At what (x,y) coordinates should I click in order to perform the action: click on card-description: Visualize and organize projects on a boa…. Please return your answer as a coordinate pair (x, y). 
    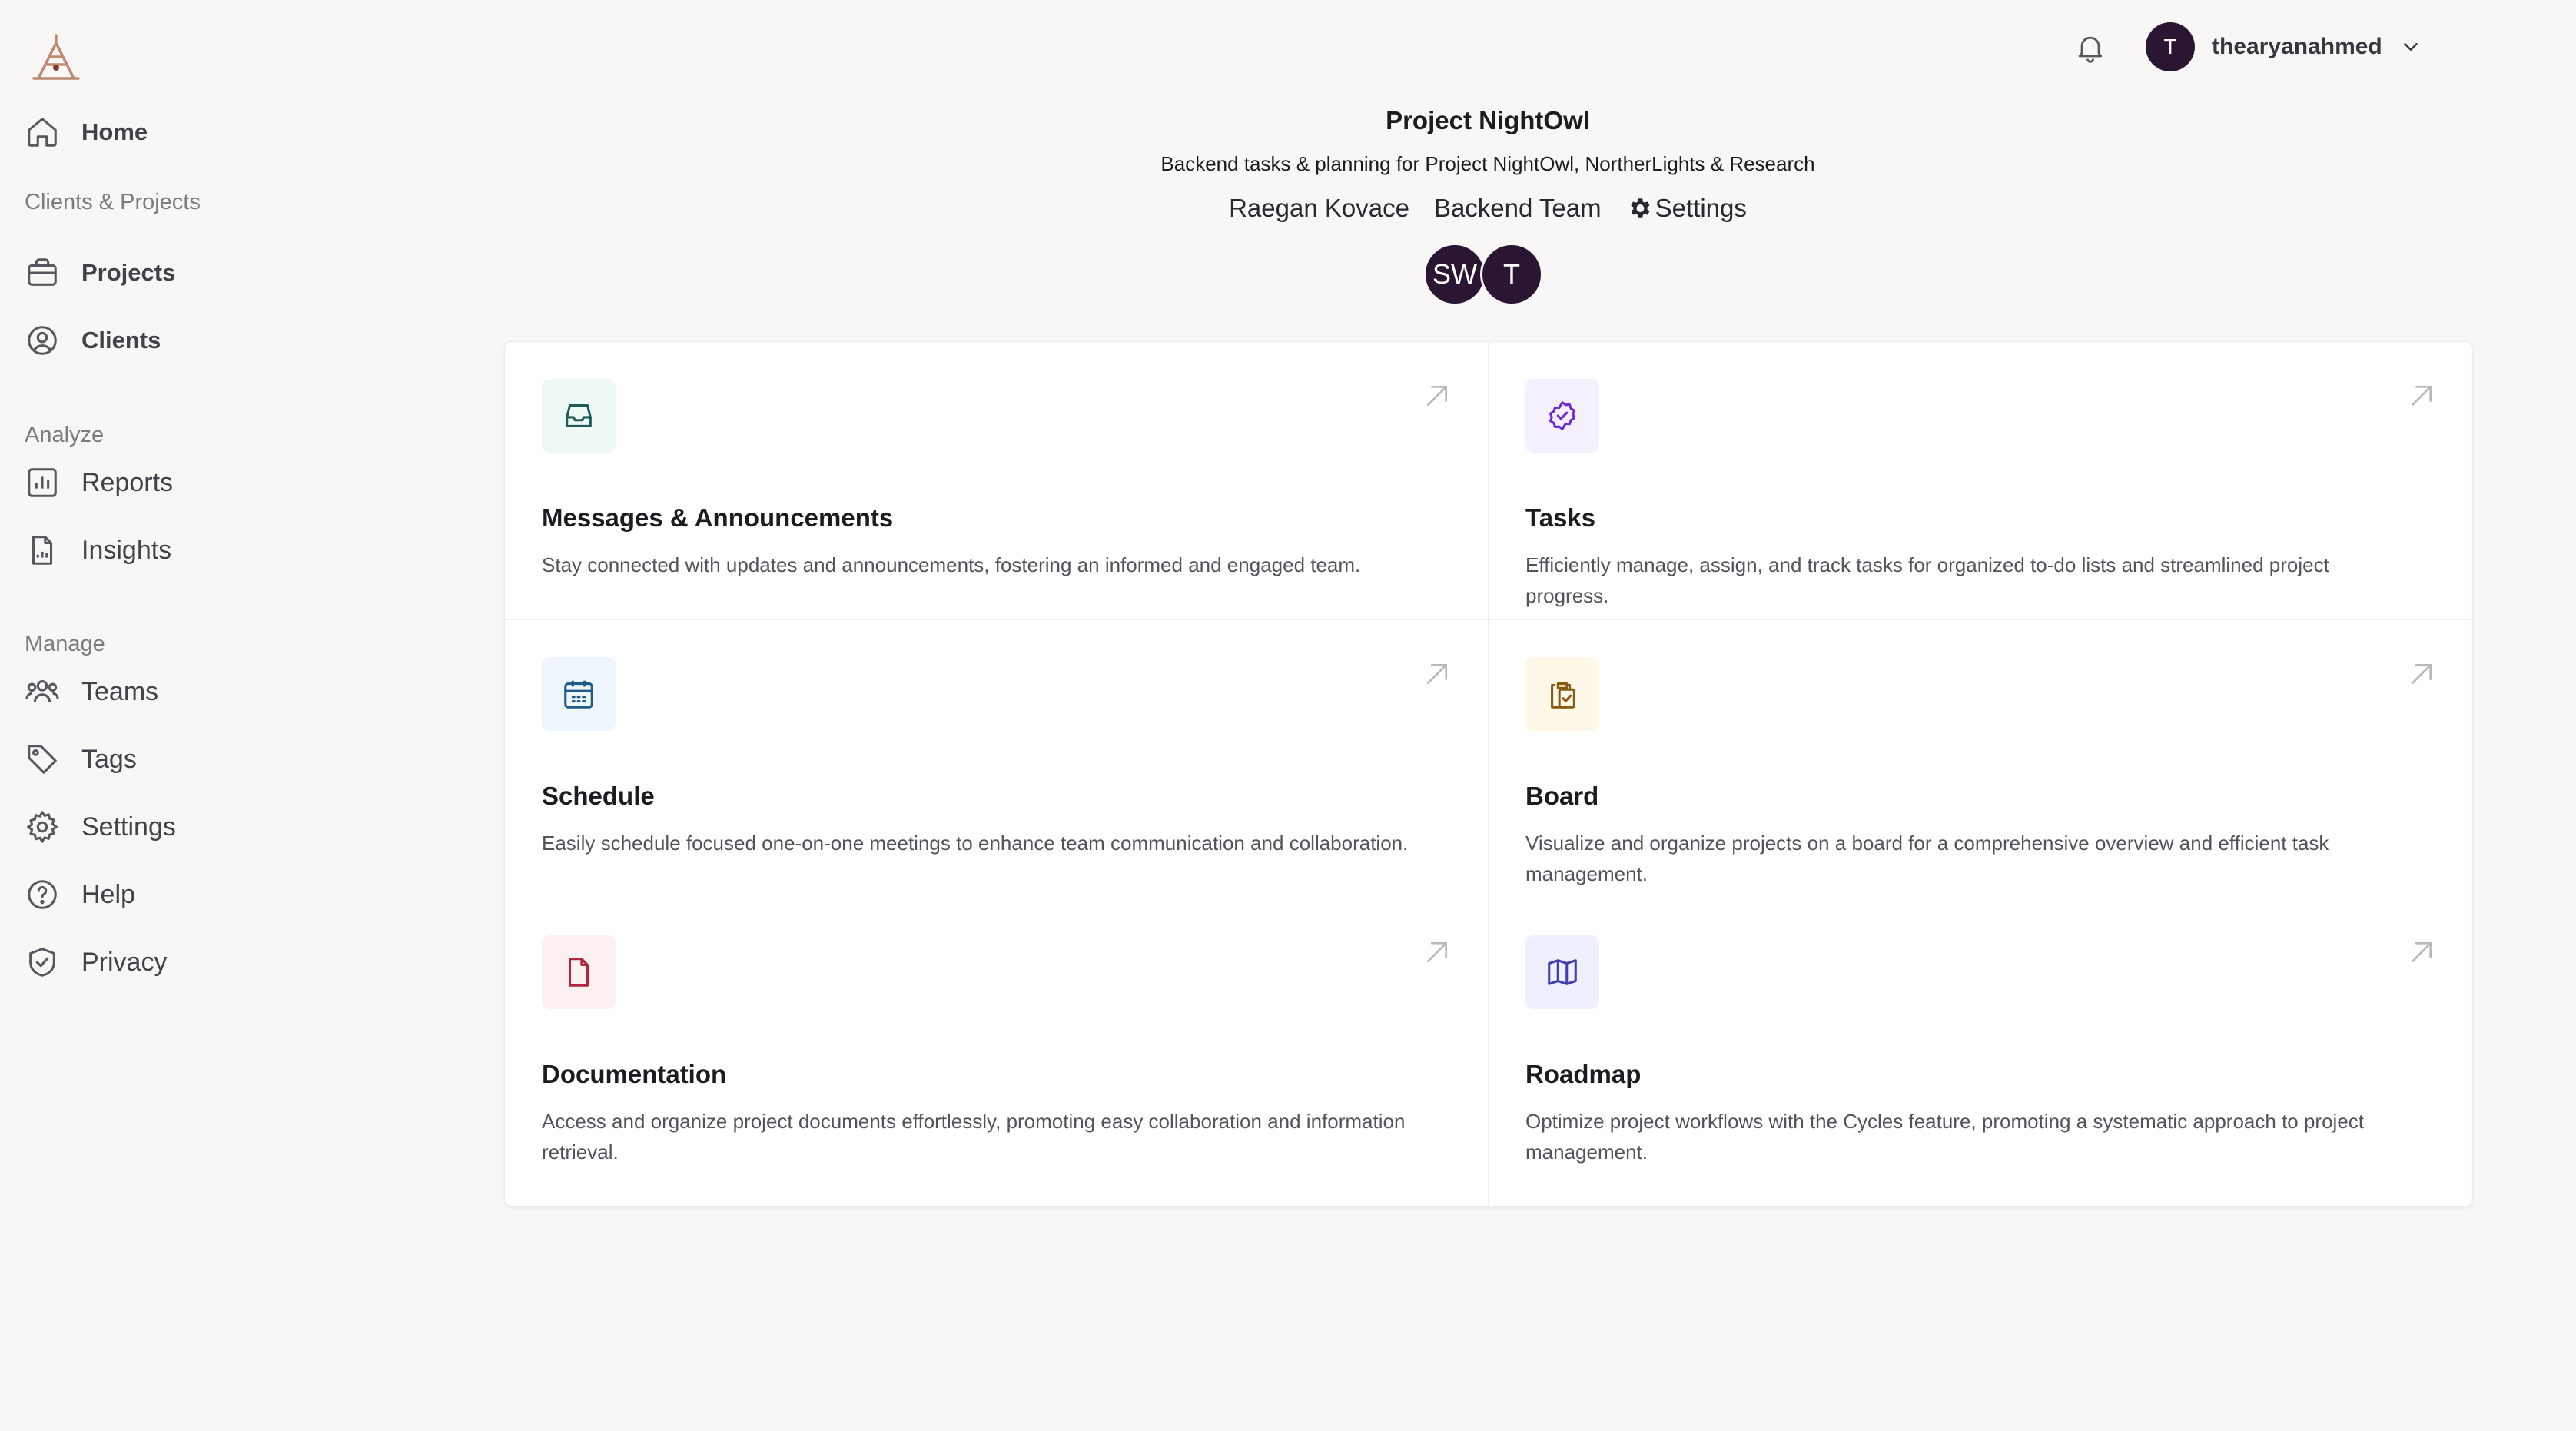
    Looking at the image, I should click on (1927, 859).